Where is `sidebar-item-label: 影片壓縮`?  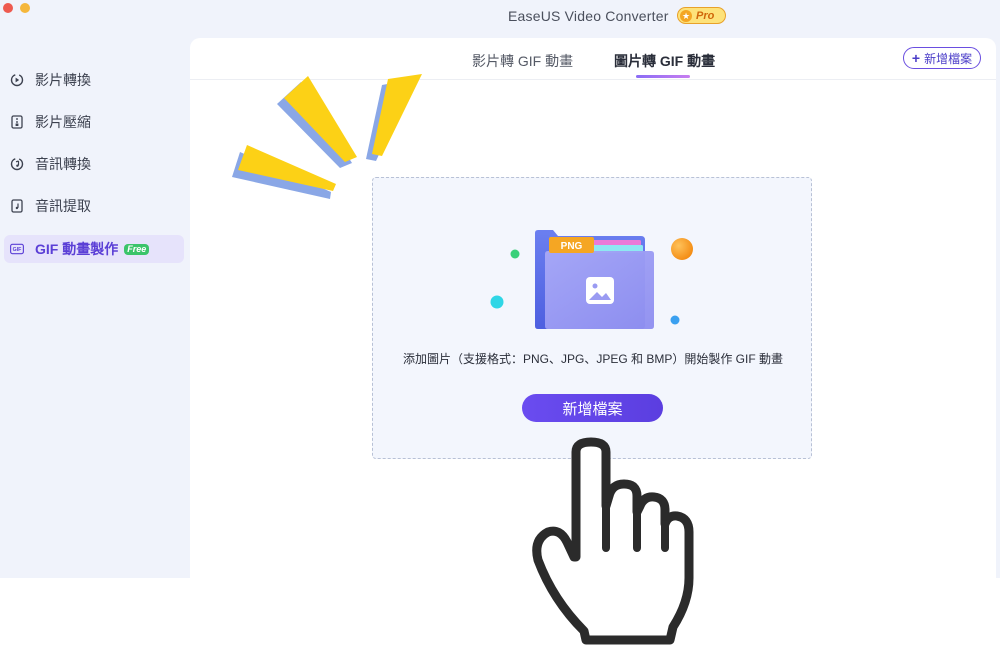 sidebar-item-label: 影片壓縮 is located at coordinates (63, 122).